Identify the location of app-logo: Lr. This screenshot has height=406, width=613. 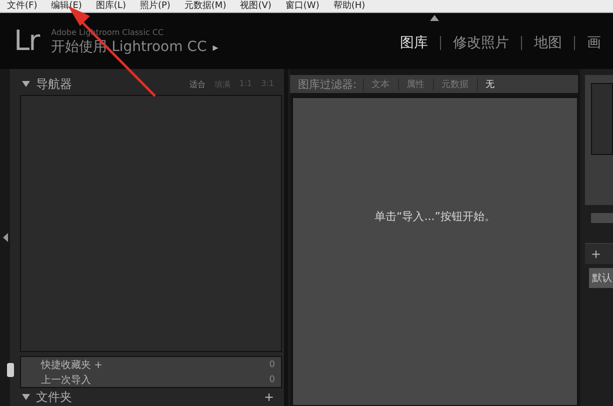
(27, 41).